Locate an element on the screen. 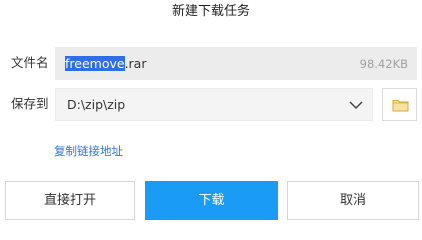 Image resolution: width=422 pixels, height=240 pixels. folder-icon is located at coordinates (400, 106).